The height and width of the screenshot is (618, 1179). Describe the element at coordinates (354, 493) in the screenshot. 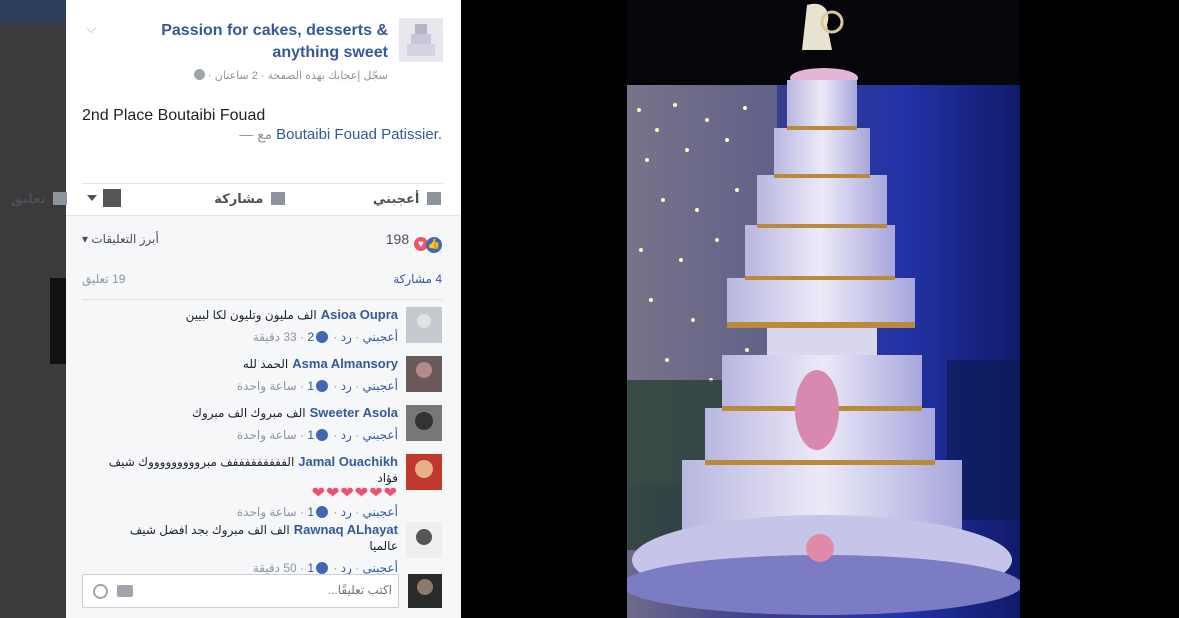

I see `heart-emoji-row: ❤❤❤❤❤❤` at that location.